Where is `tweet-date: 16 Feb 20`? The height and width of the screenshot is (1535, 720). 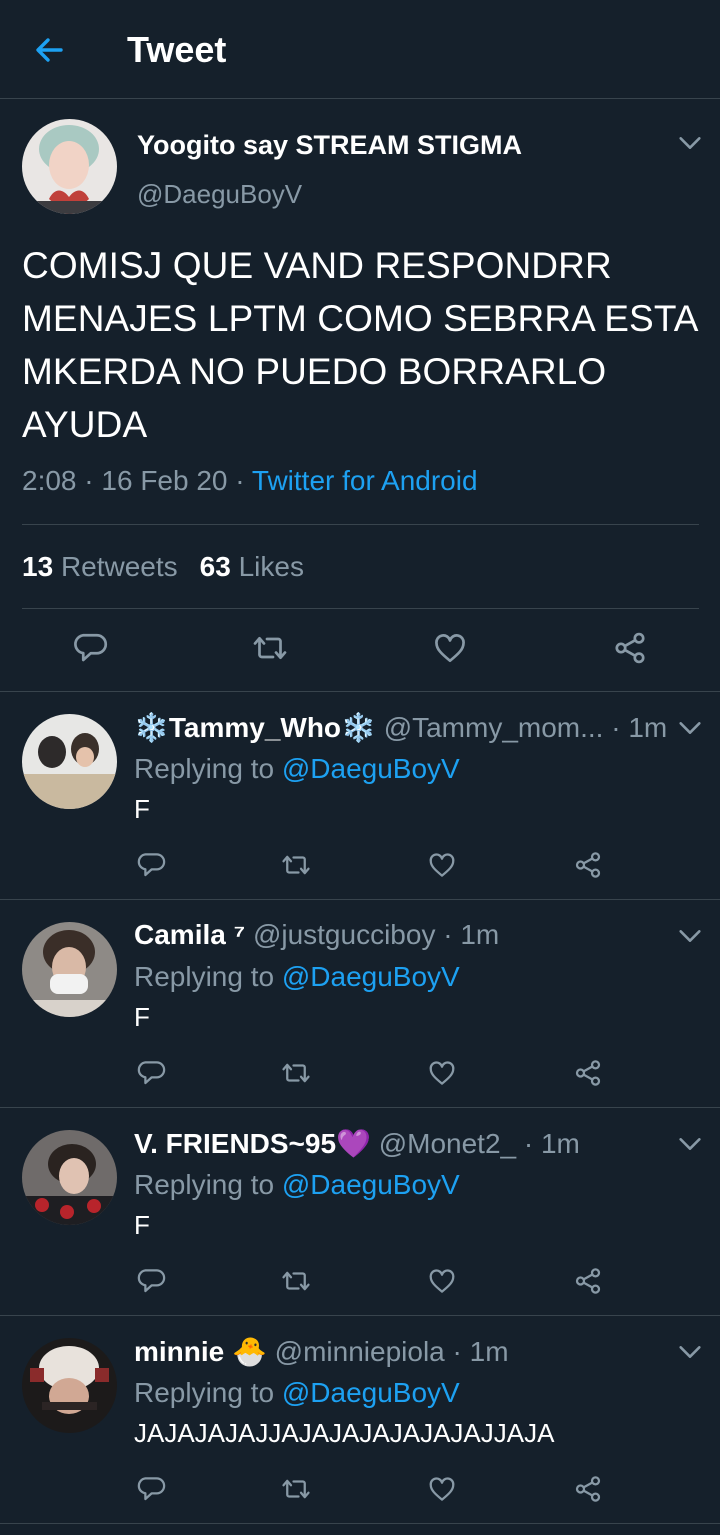
tweet-date: 16 Feb 20 is located at coordinates (164, 480).